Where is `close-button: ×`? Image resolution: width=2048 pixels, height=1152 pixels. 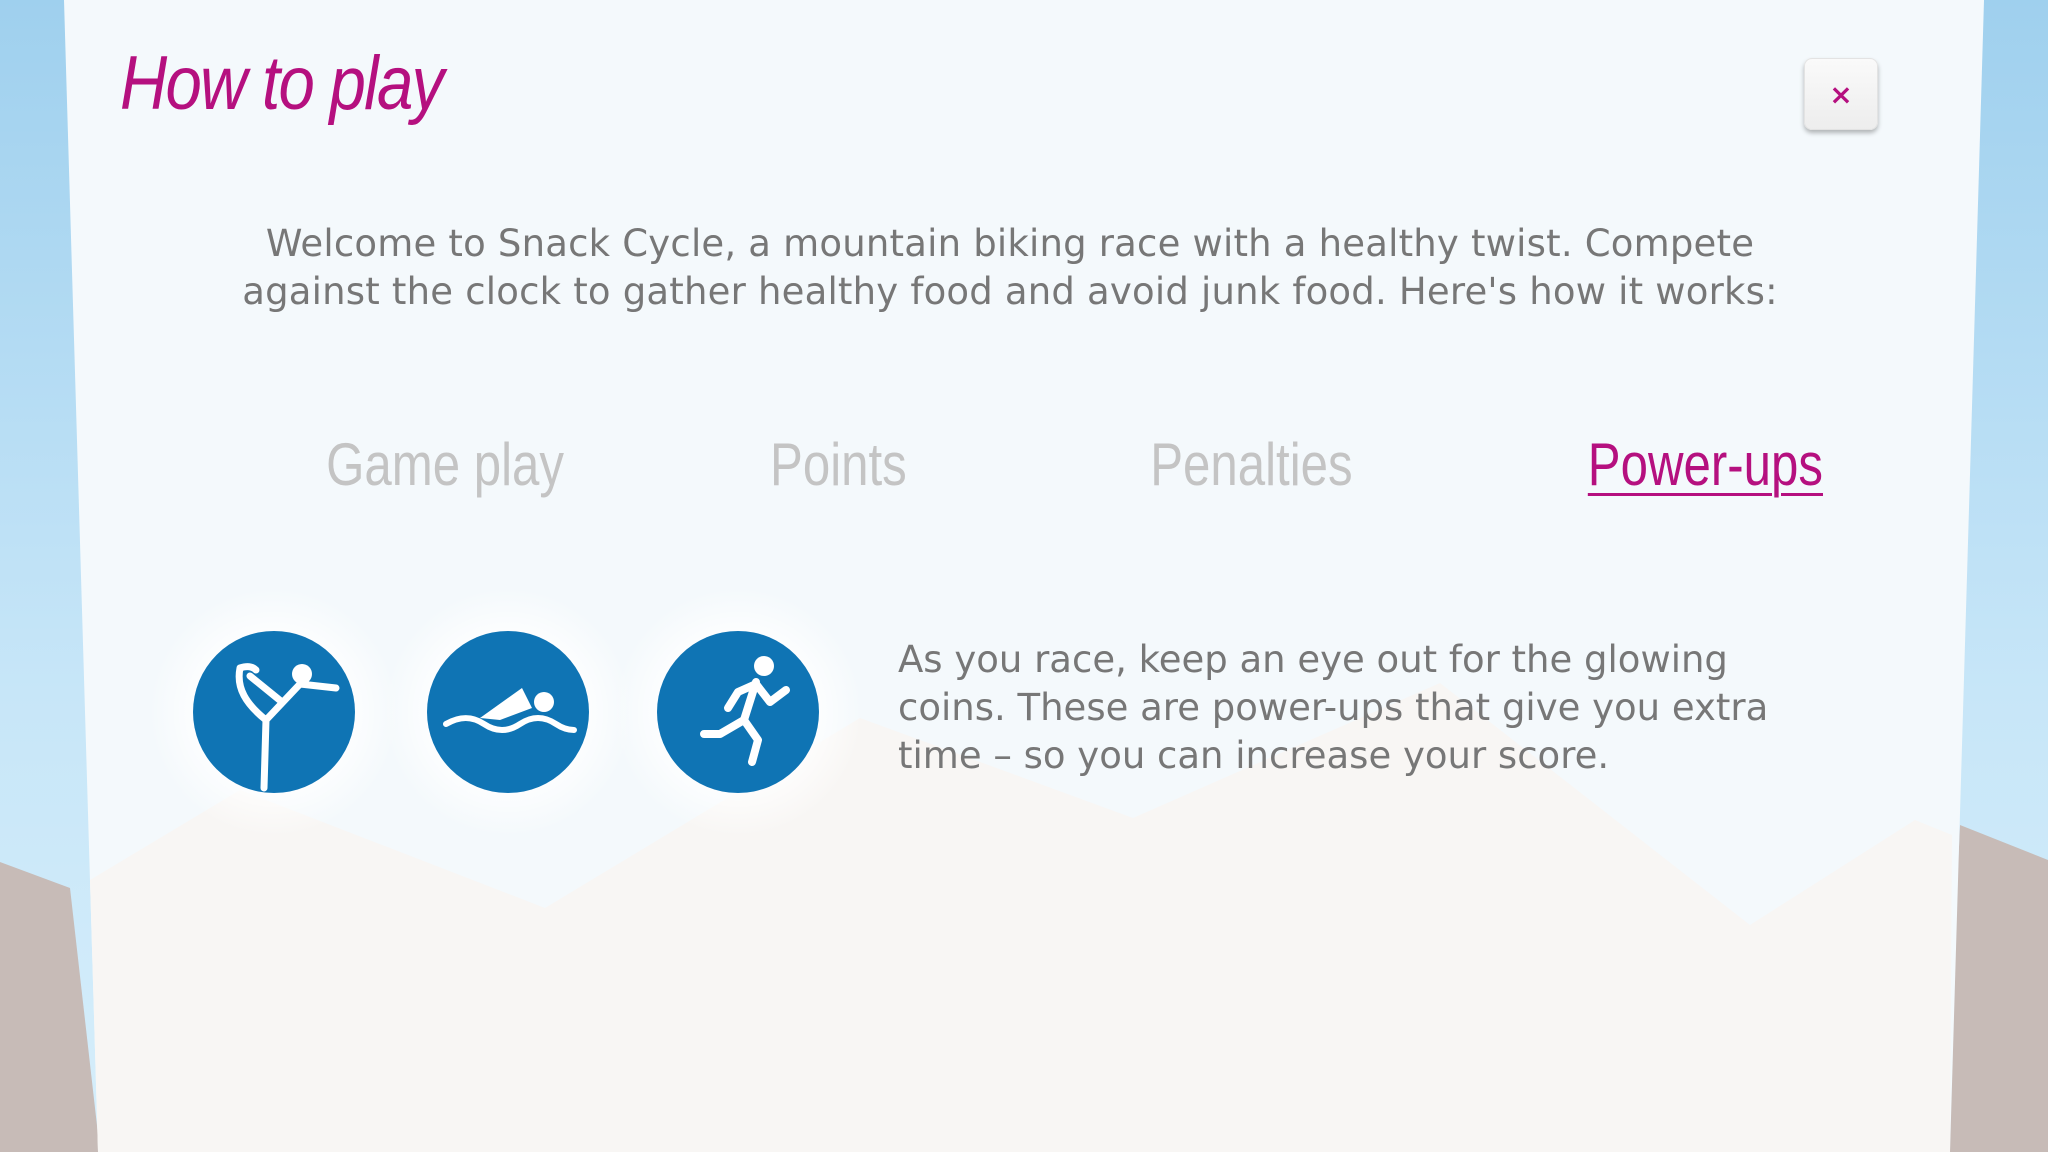 close-button: × is located at coordinates (1841, 94).